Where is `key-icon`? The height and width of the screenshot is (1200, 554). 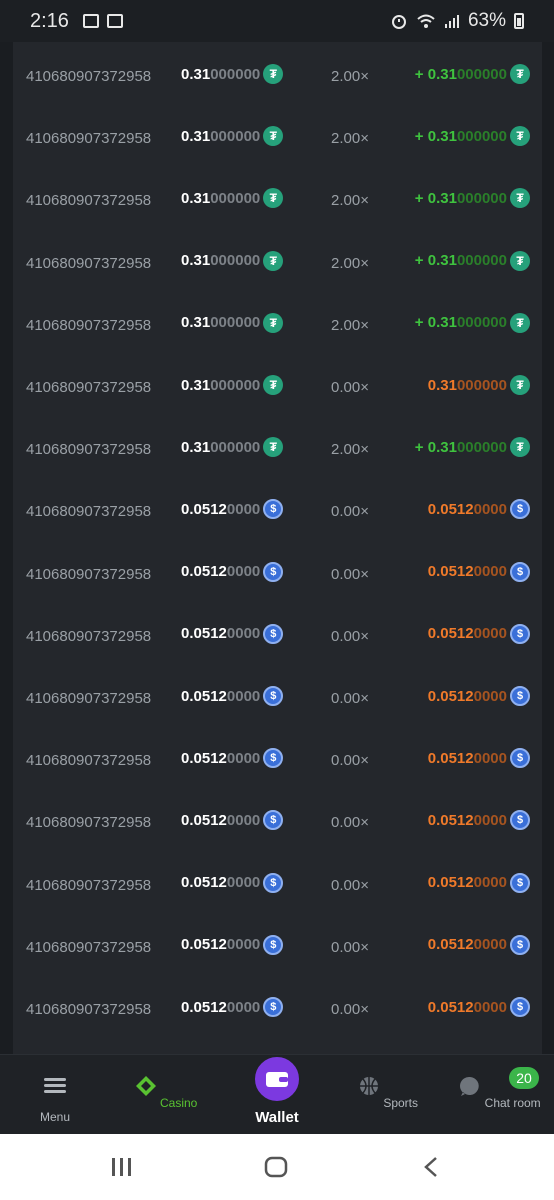 key-icon is located at coordinates (114, 21).